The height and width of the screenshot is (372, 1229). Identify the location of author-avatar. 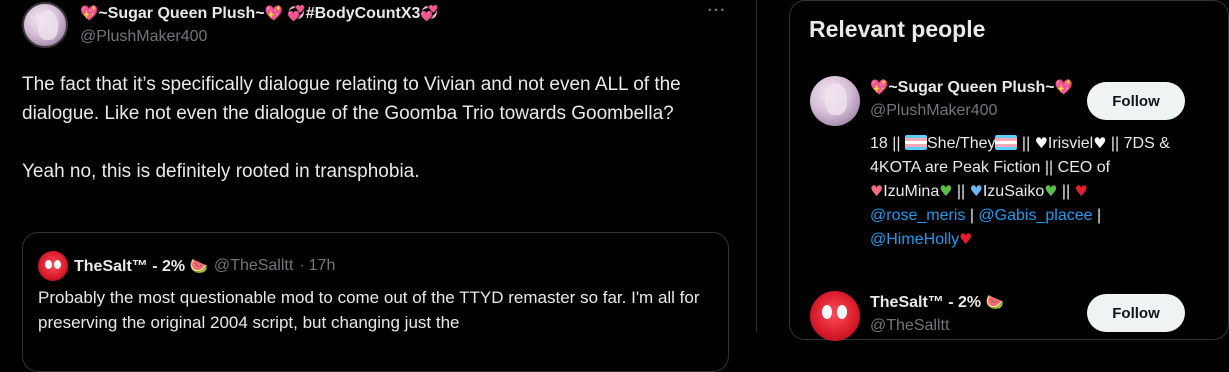
(45, 25).